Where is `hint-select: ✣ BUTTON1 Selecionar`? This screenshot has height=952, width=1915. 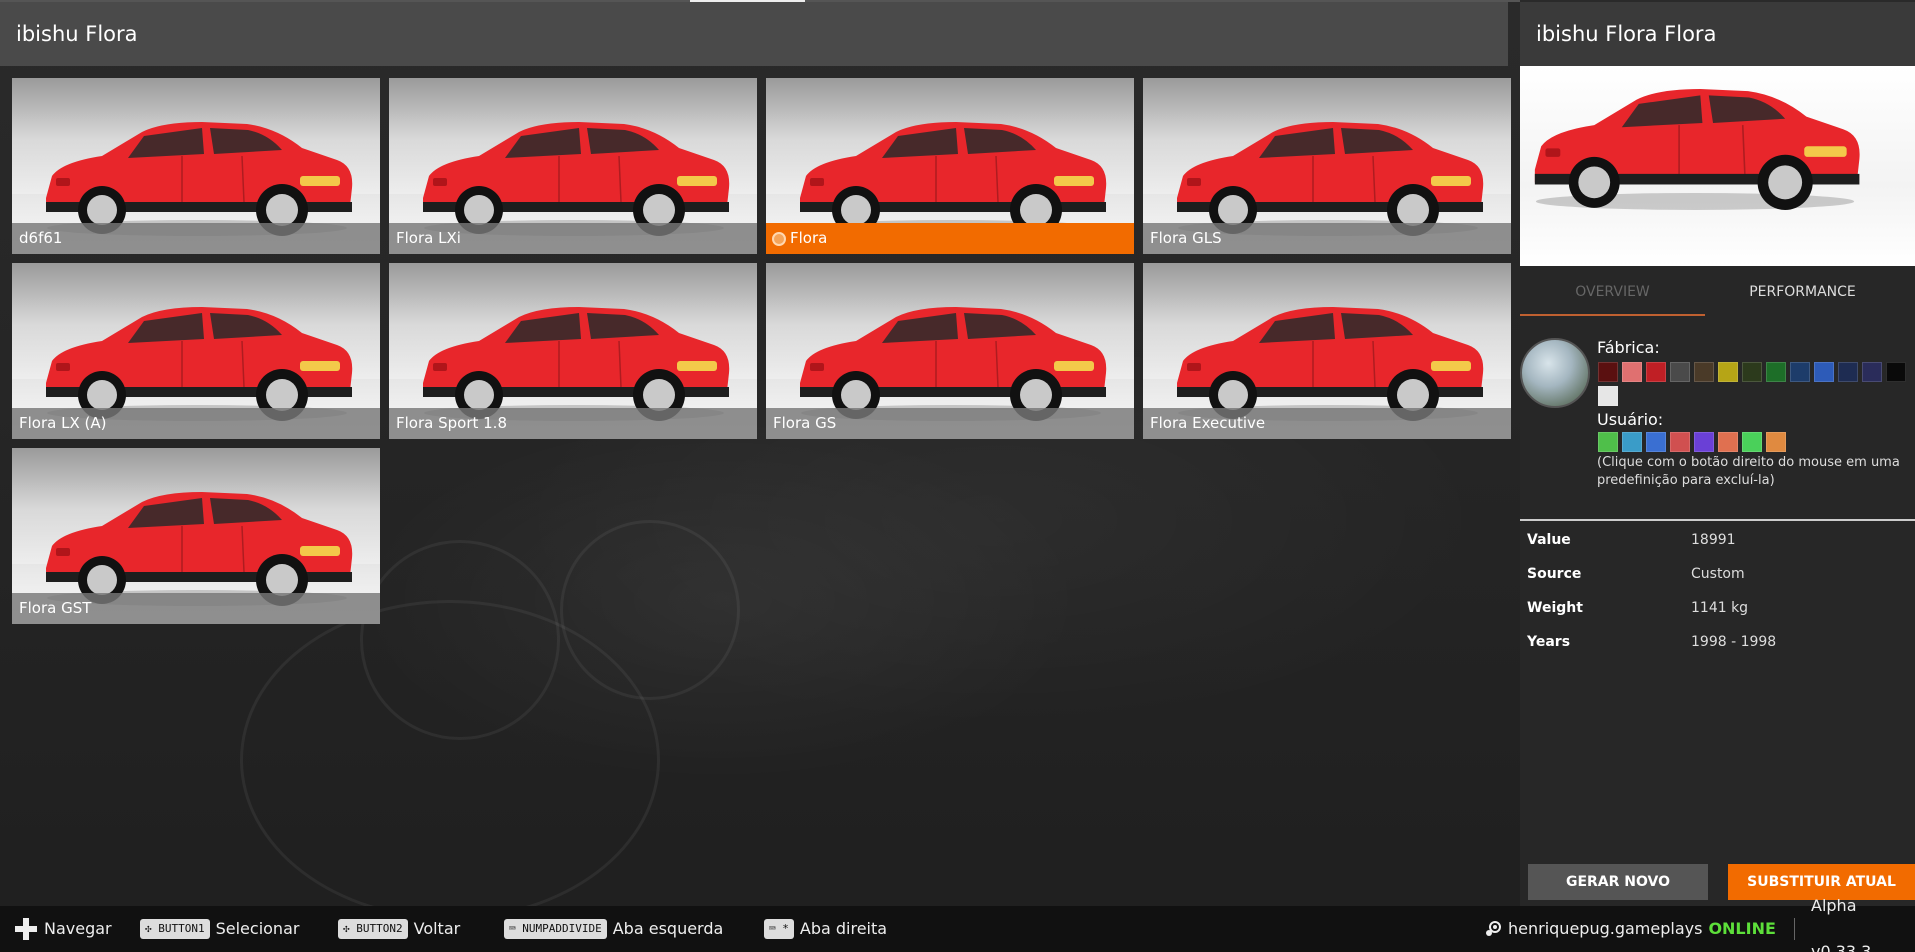 hint-select: ✣ BUTTON1 Selecionar is located at coordinates (219, 929).